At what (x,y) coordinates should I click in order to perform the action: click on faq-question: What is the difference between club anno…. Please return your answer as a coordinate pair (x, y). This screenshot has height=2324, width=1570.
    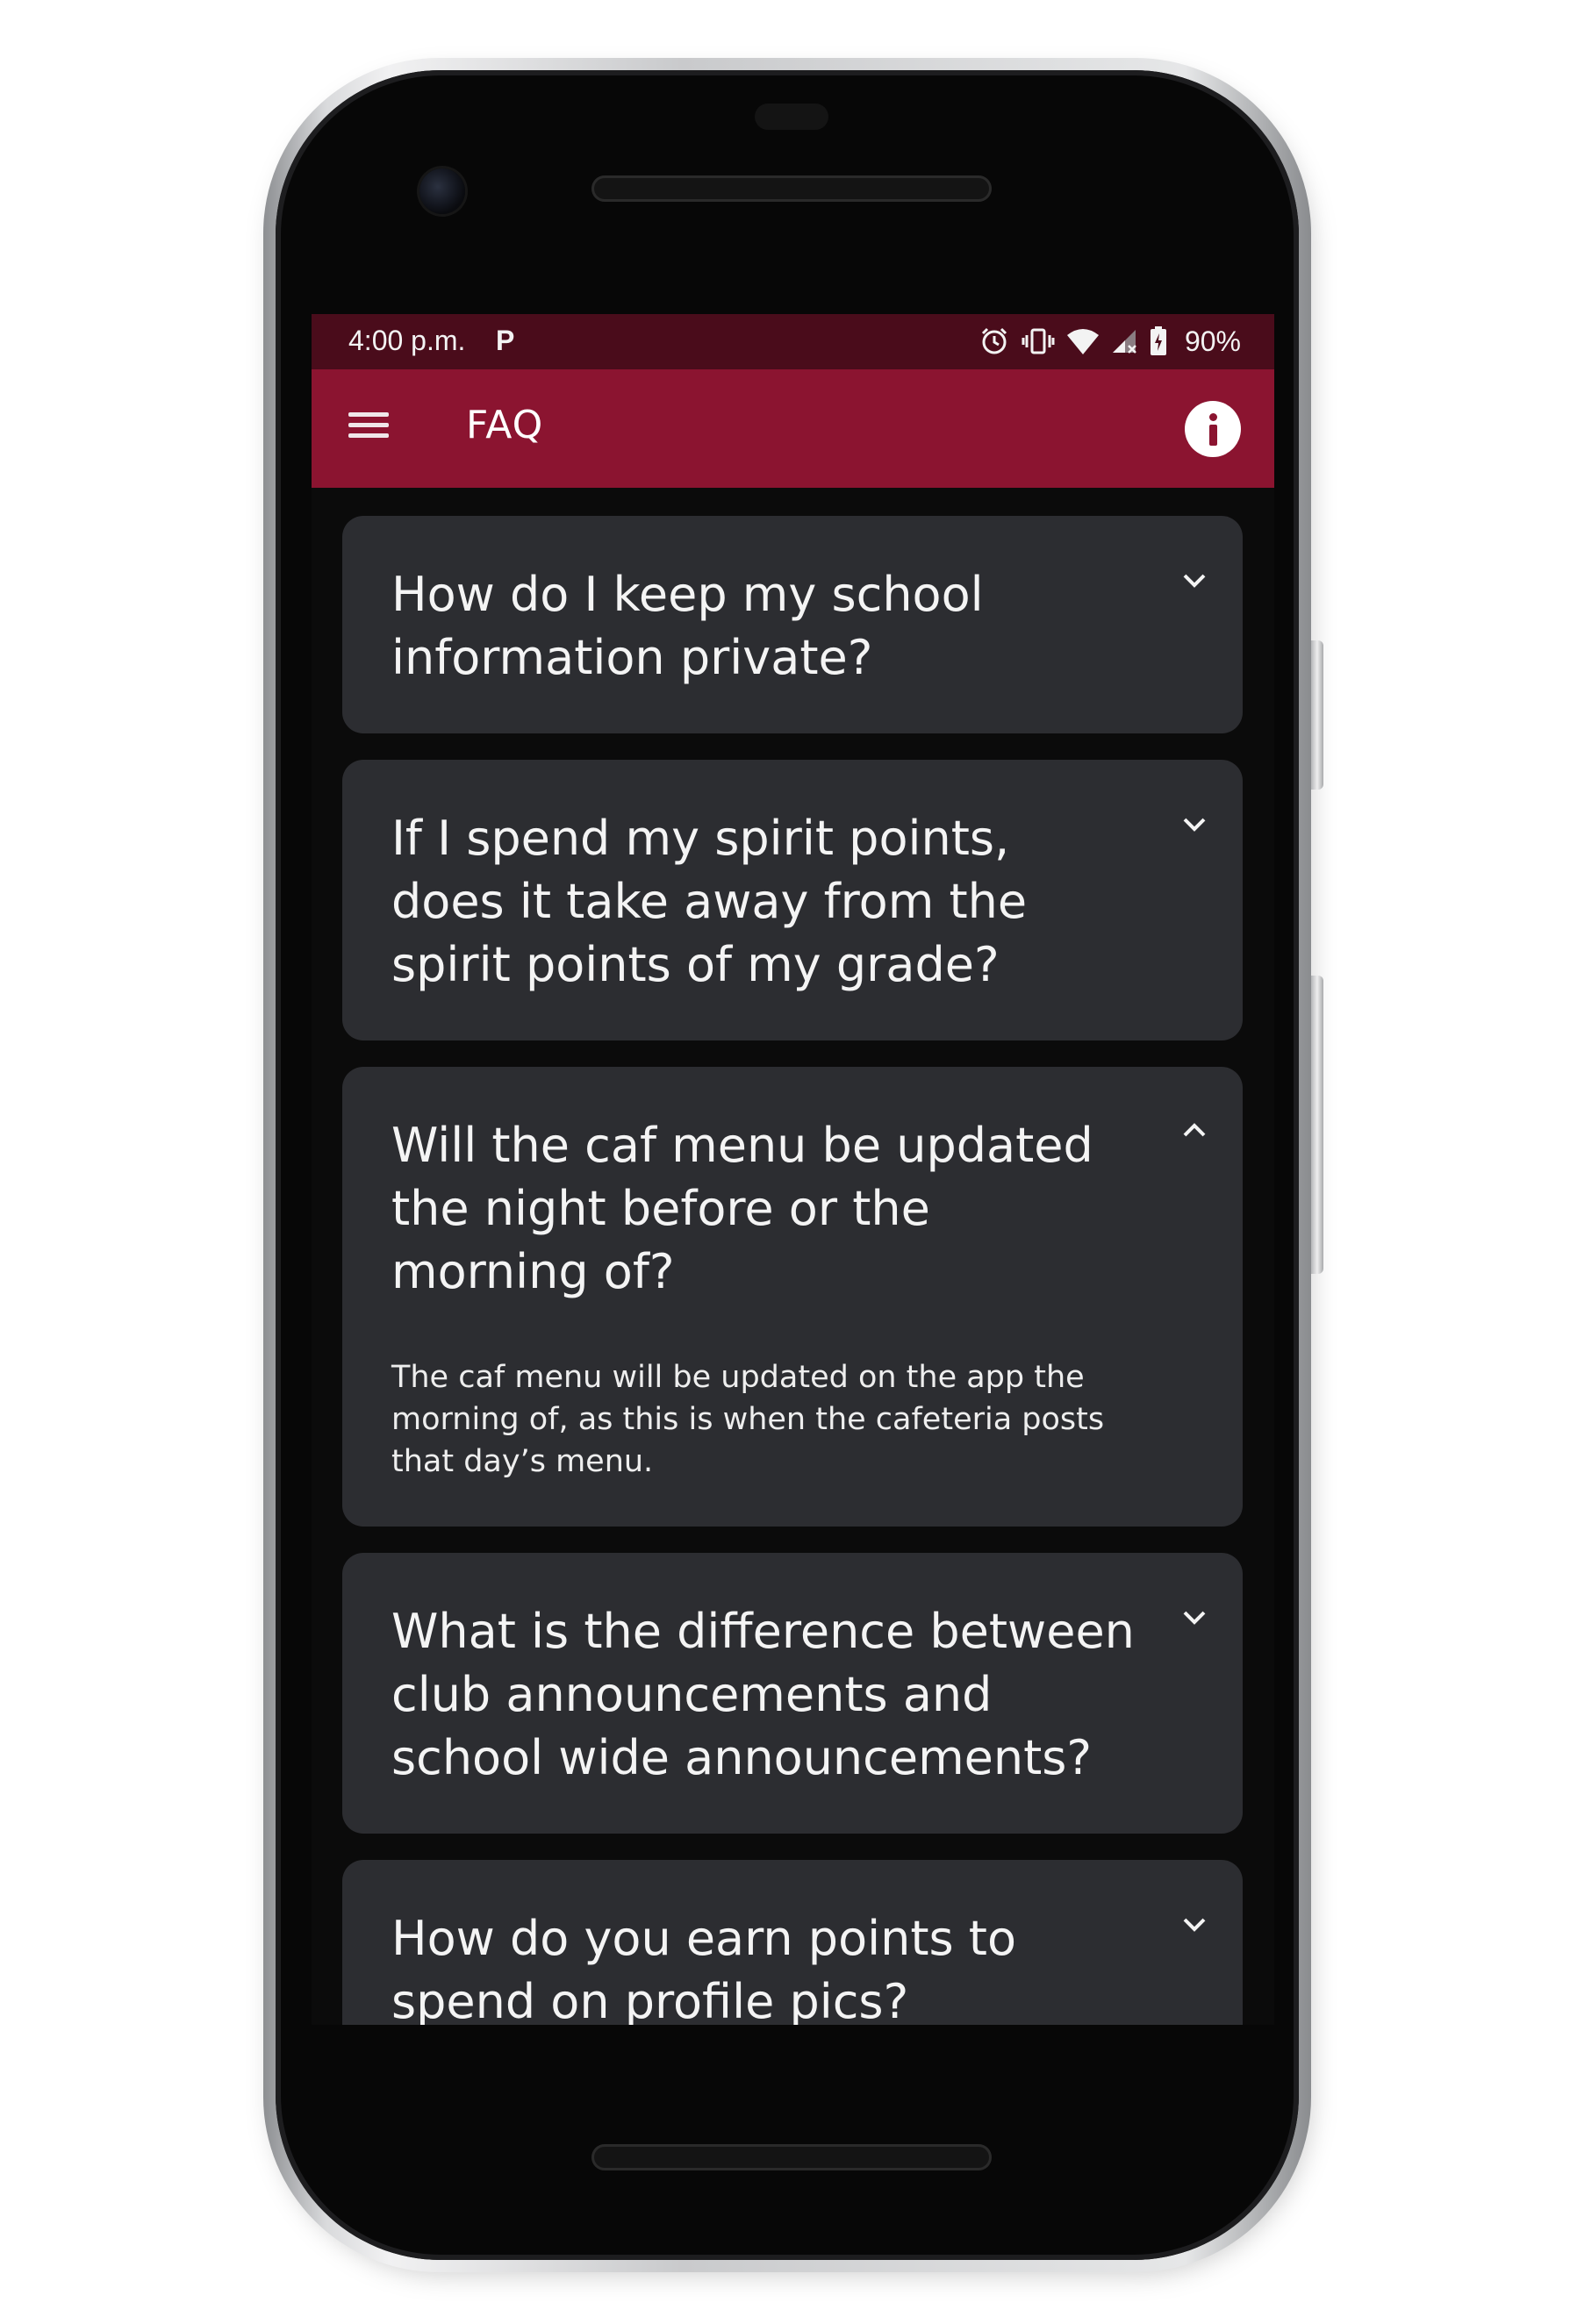
    Looking at the image, I should click on (763, 1694).